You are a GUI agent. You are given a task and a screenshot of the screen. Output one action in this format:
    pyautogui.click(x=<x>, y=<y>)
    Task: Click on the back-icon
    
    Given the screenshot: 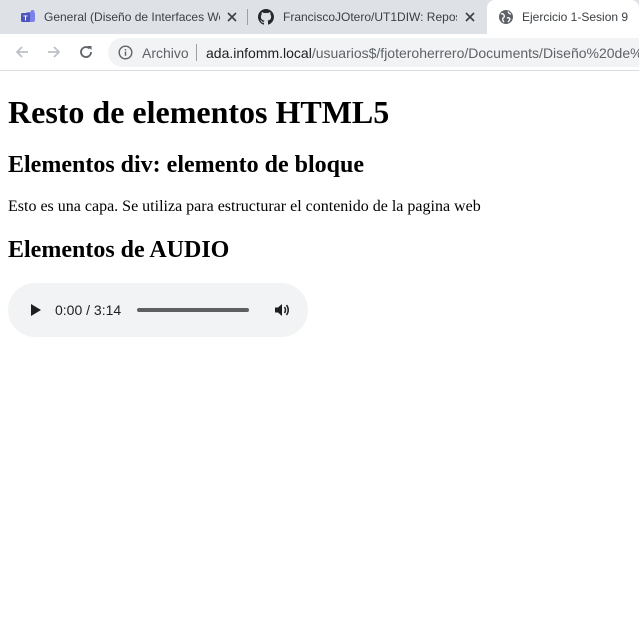 What is the action you would take?
    pyautogui.click(x=22, y=52)
    